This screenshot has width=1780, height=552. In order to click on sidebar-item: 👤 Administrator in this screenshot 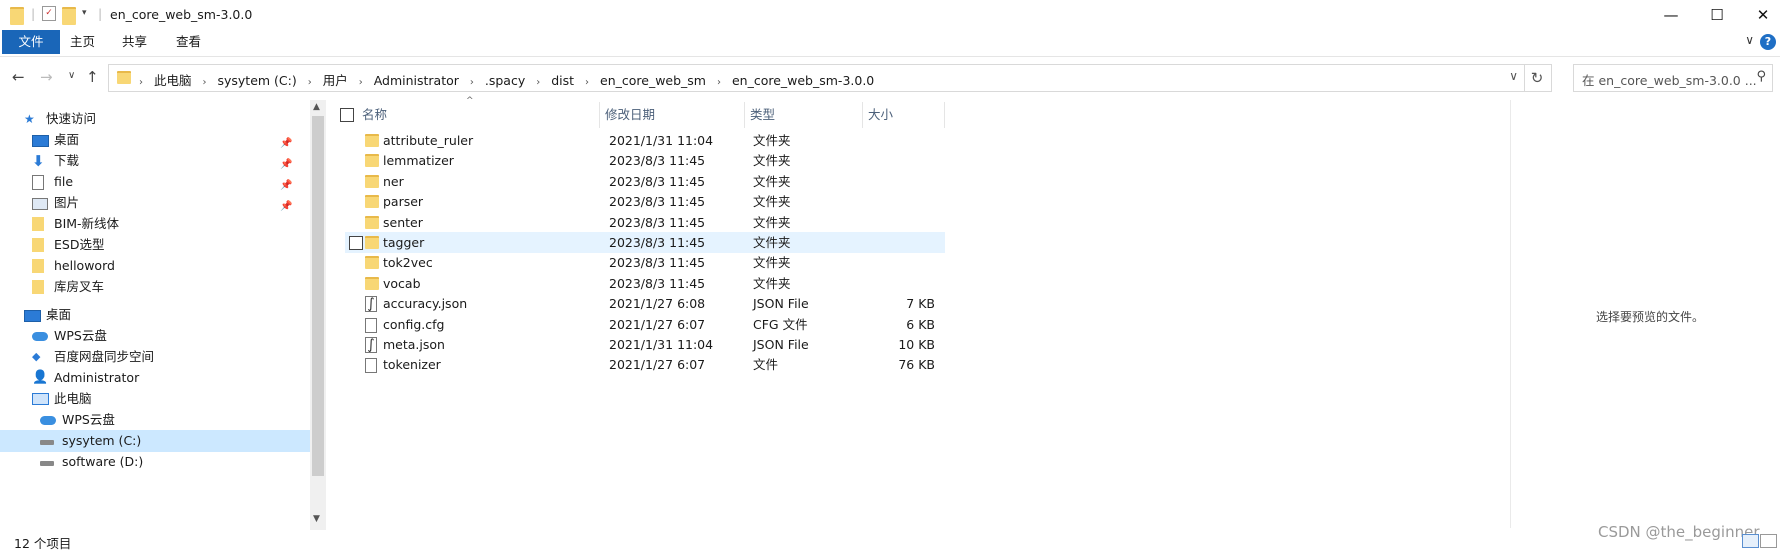, I will do `click(155, 378)`.